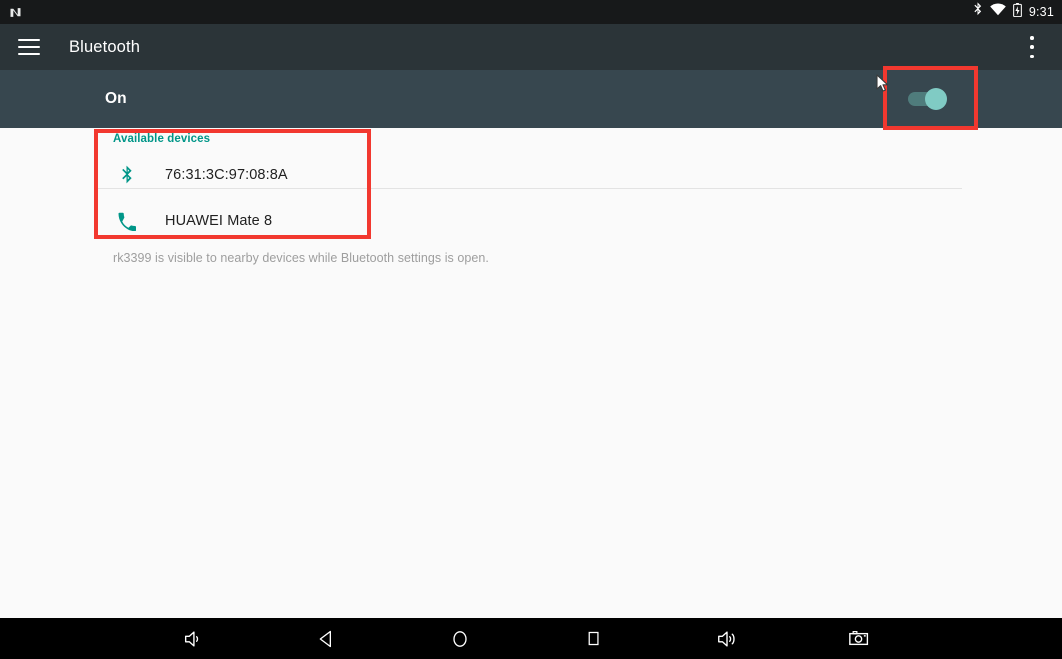 This screenshot has height=659, width=1062. Describe the element at coordinates (29, 47) in the screenshot. I see `hamburger-menu-icon` at that location.